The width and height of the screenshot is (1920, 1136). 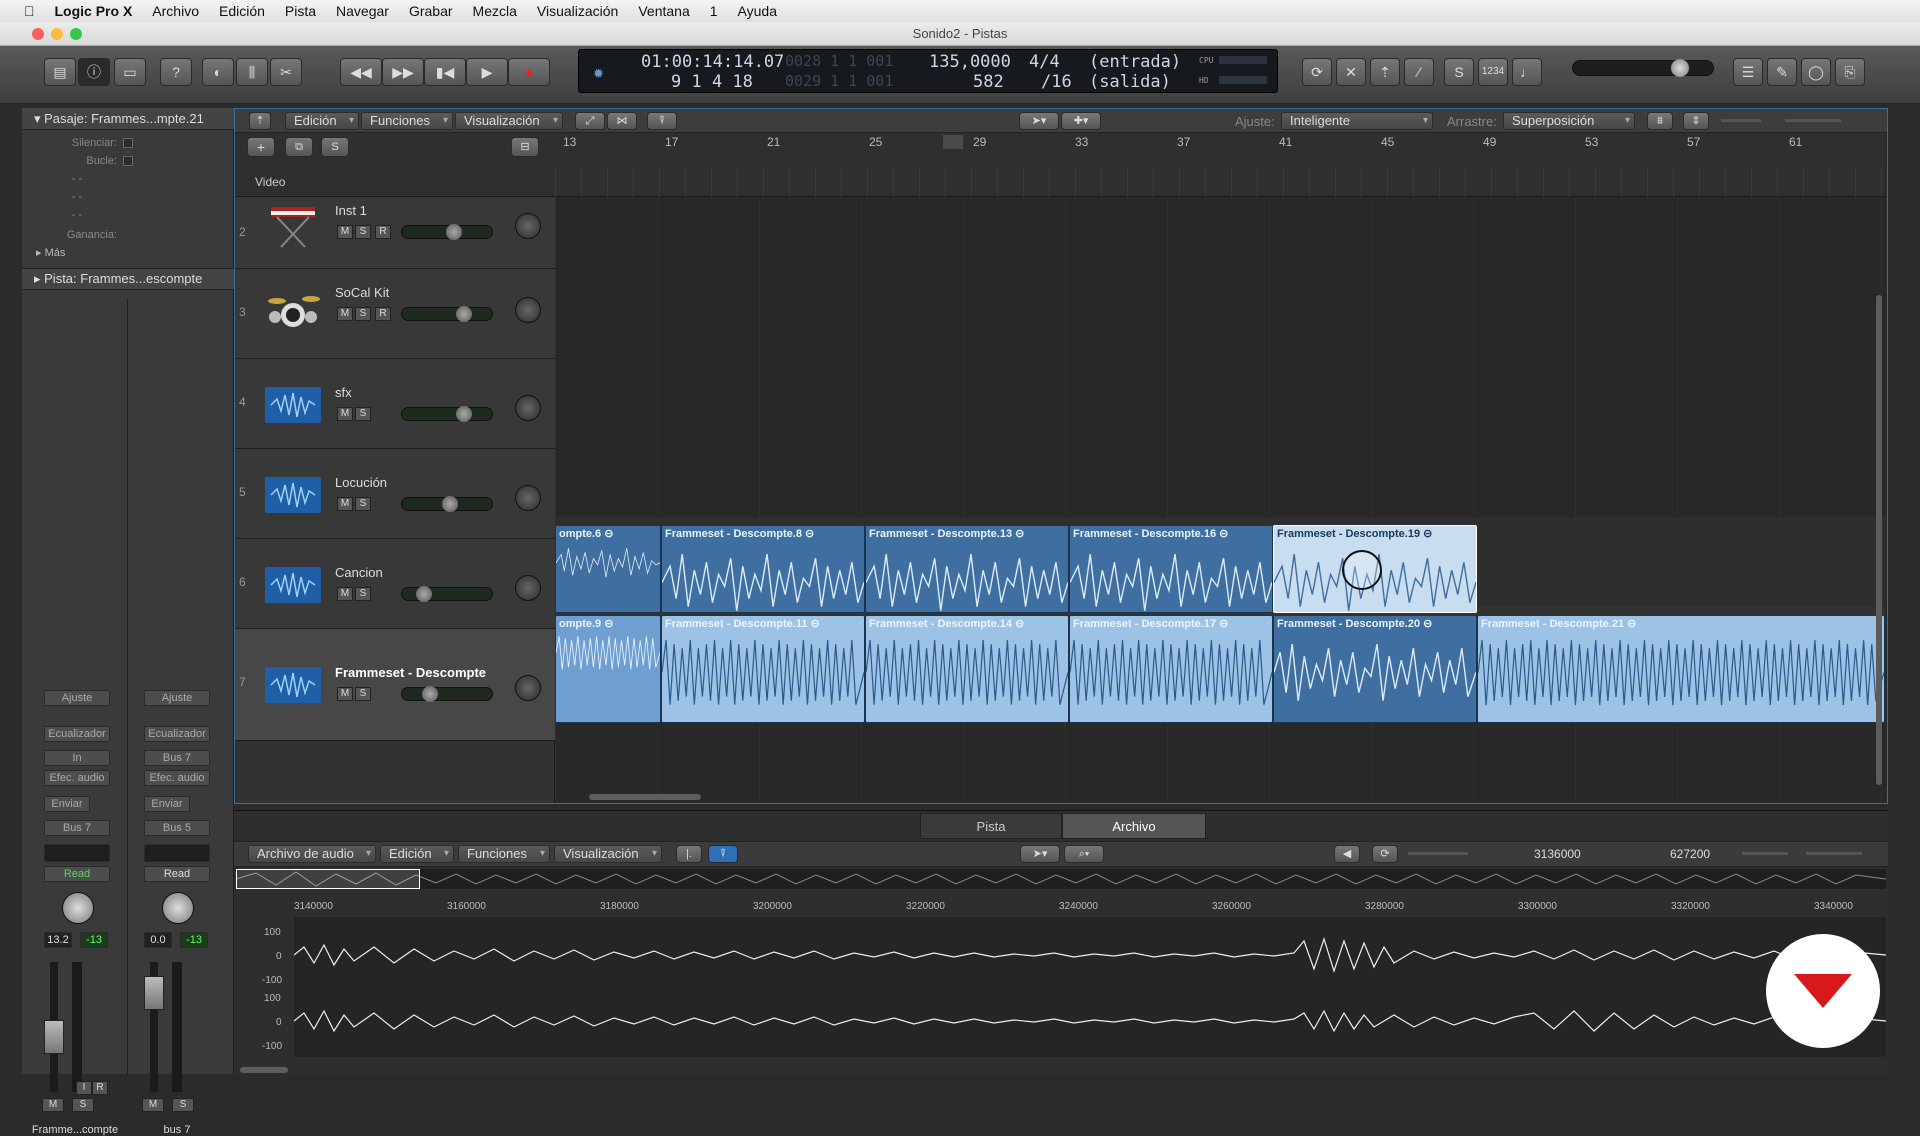 What do you see at coordinates (383, 232) in the screenshot?
I see `track-record-button: R` at bounding box center [383, 232].